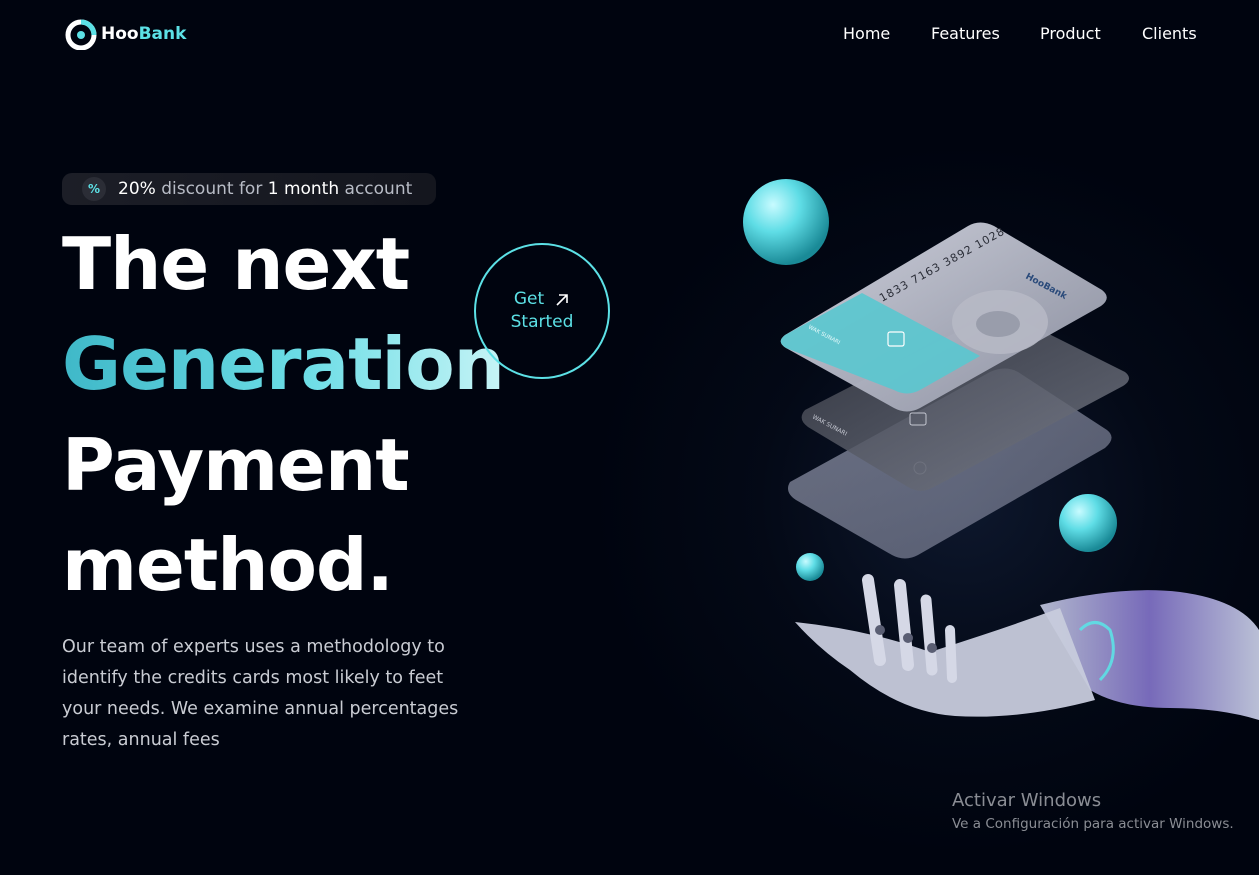 The width and height of the screenshot is (1259, 875). I want to click on hero-title-line2: Generation, so click(283, 364).